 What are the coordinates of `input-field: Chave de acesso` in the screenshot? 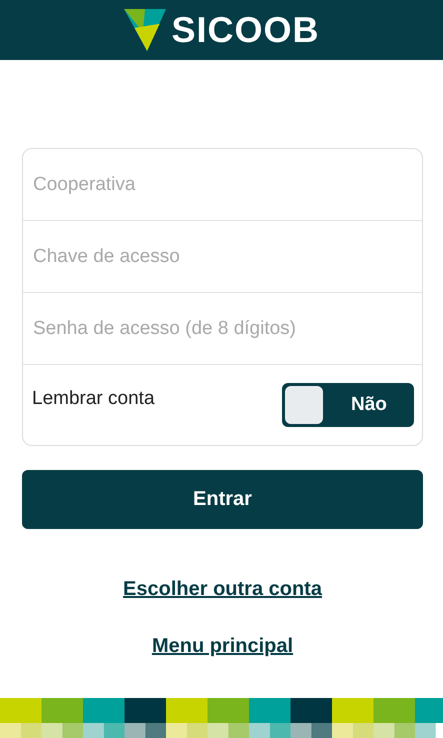 It's located at (222, 257).